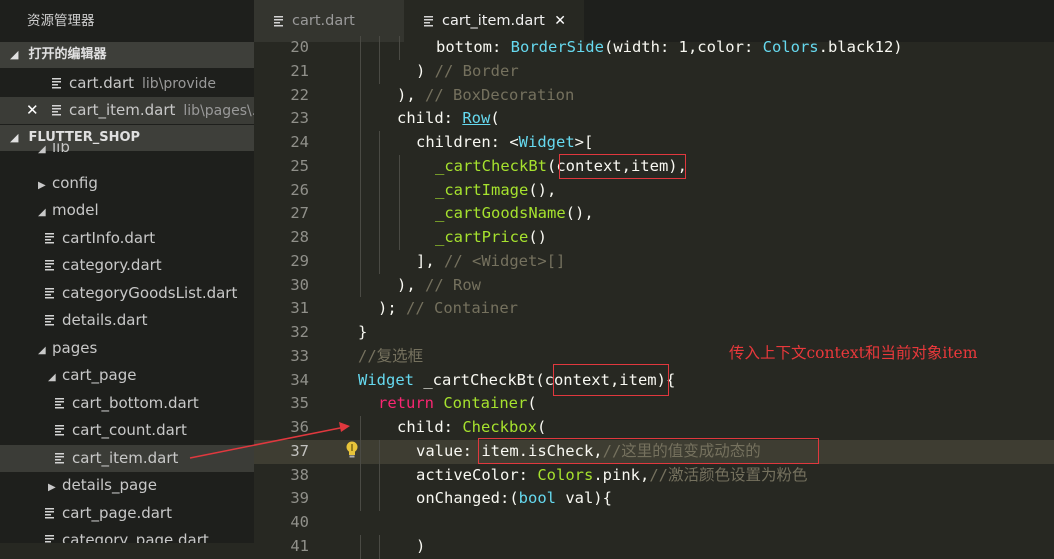 This screenshot has width=1054, height=559. Describe the element at coordinates (67, 54) in the screenshot. I see `open-editors-label: 打开的编辑器` at that location.